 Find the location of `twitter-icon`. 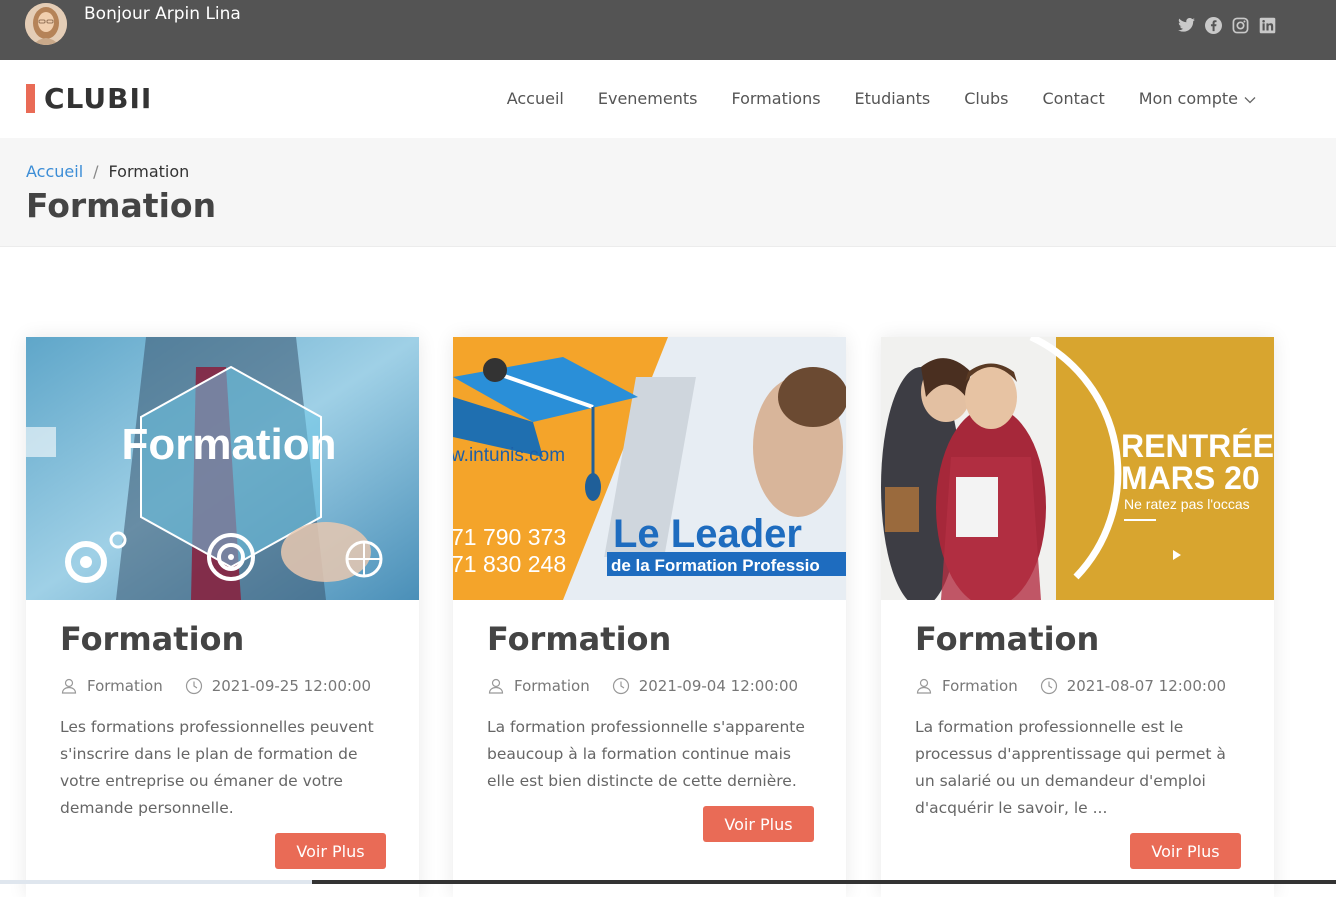

twitter-icon is located at coordinates (1186, 25).